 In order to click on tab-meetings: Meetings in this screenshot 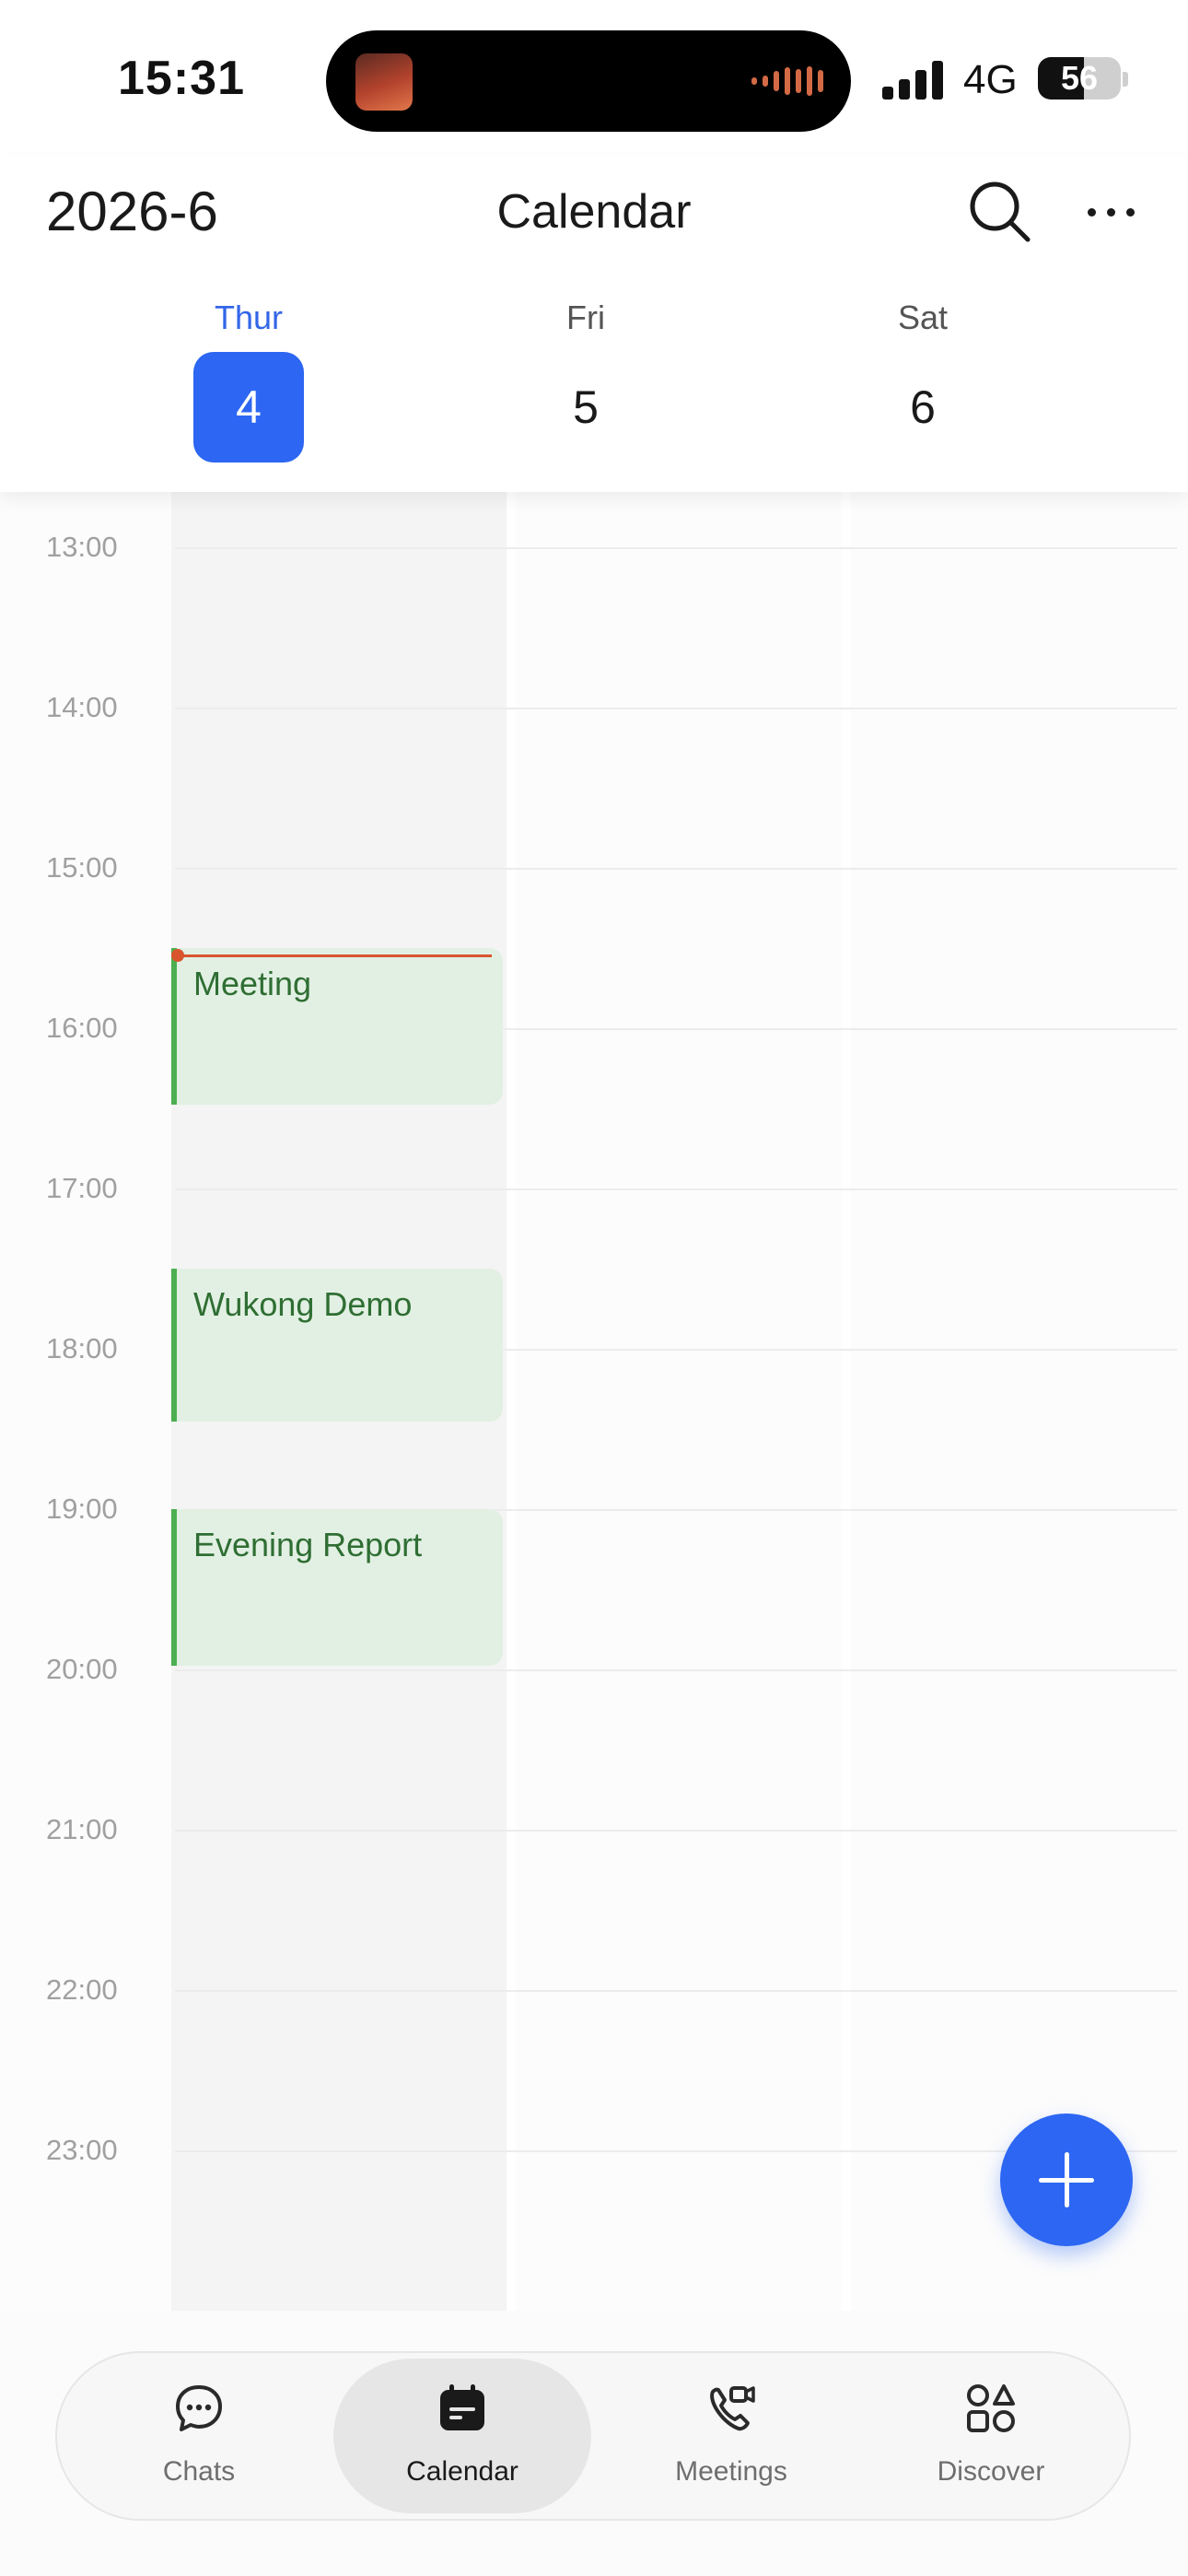, I will do `click(731, 2436)`.